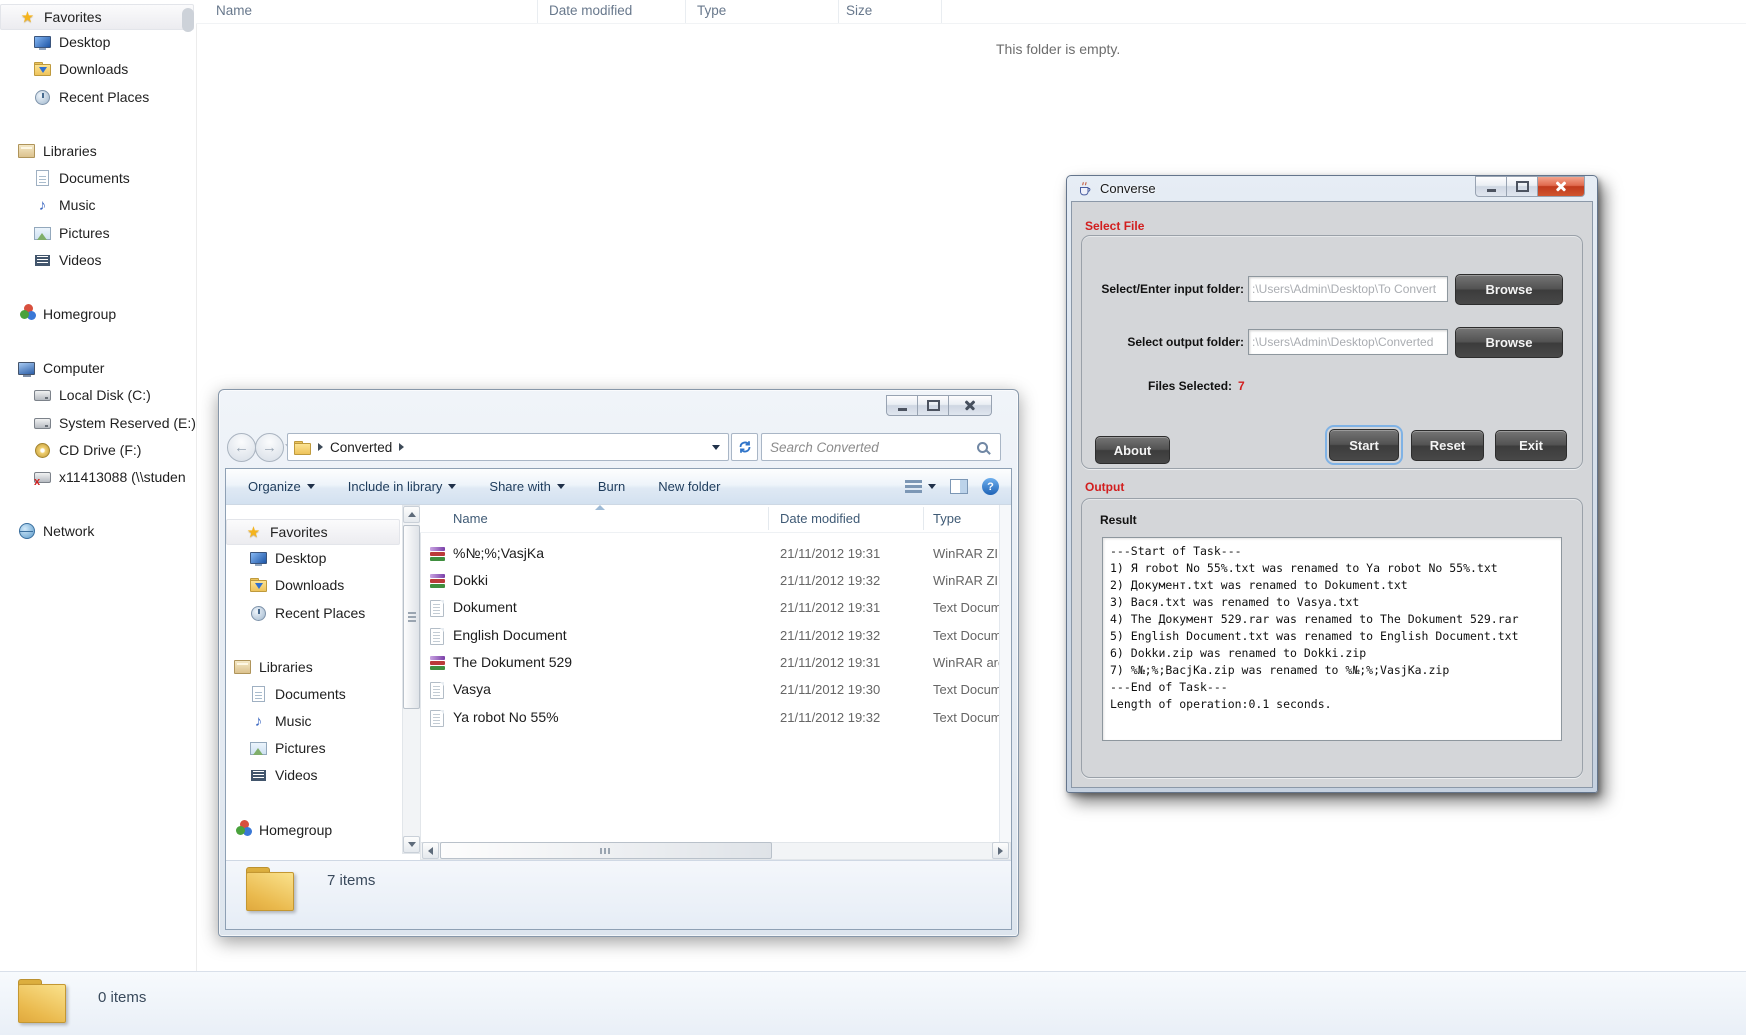 The height and width of the screenshot is (1035, 1746). Describe the element at coordinates (1348, 289) in the screenshot. I see `input-folder-field: :\Users\Admin\Desktop\To Convert` at that location.